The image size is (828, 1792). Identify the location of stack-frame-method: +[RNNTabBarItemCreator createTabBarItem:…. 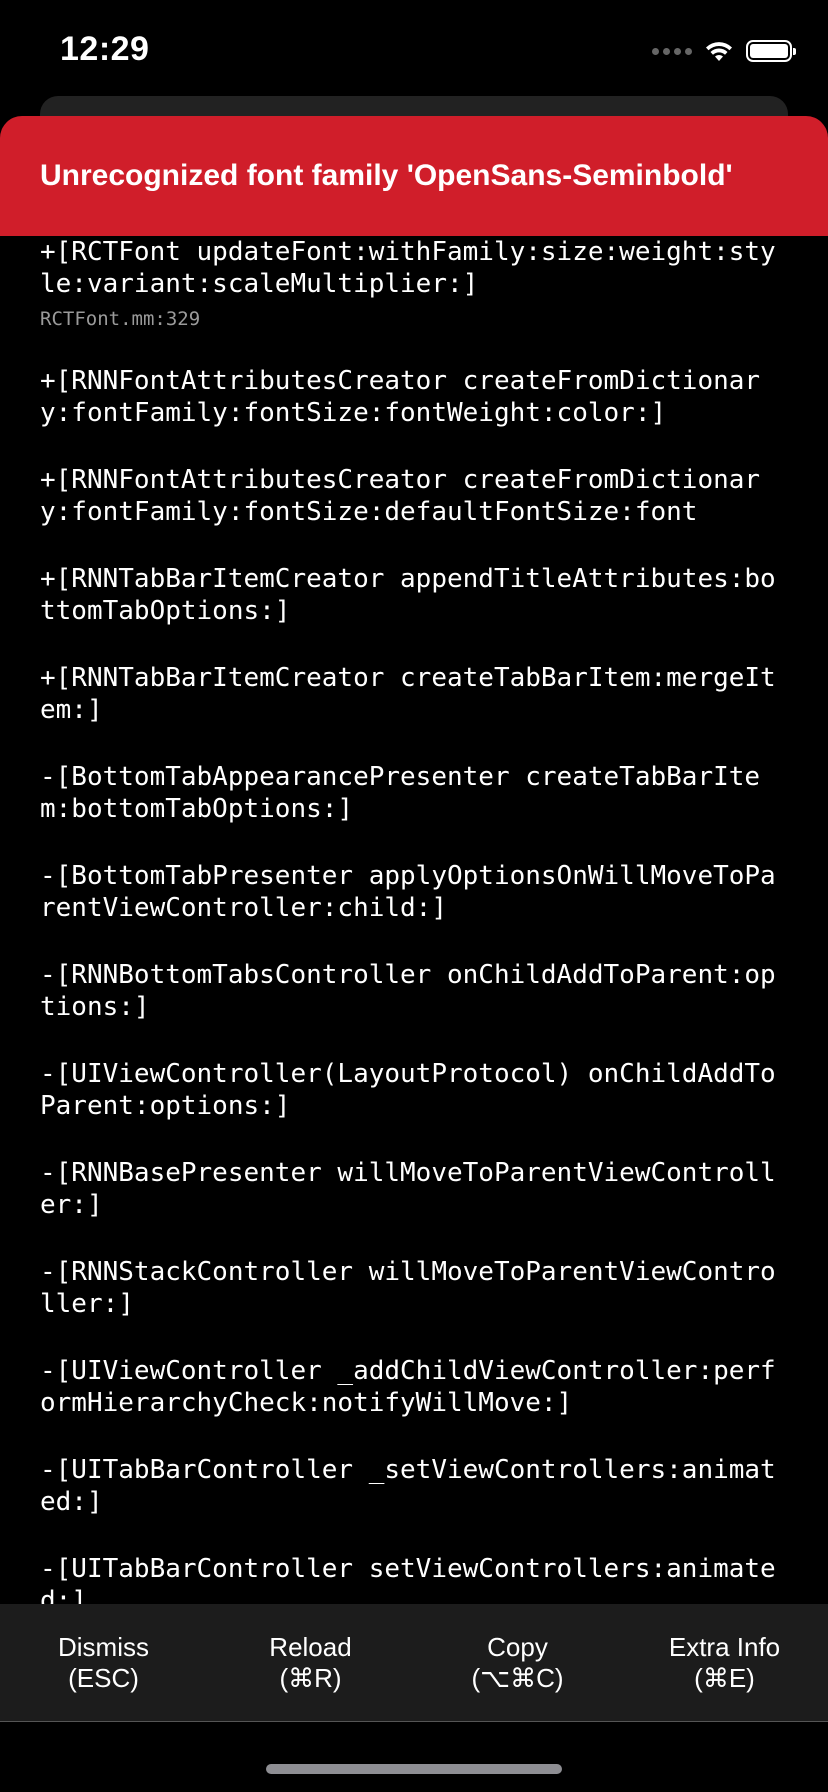
(408, 694).